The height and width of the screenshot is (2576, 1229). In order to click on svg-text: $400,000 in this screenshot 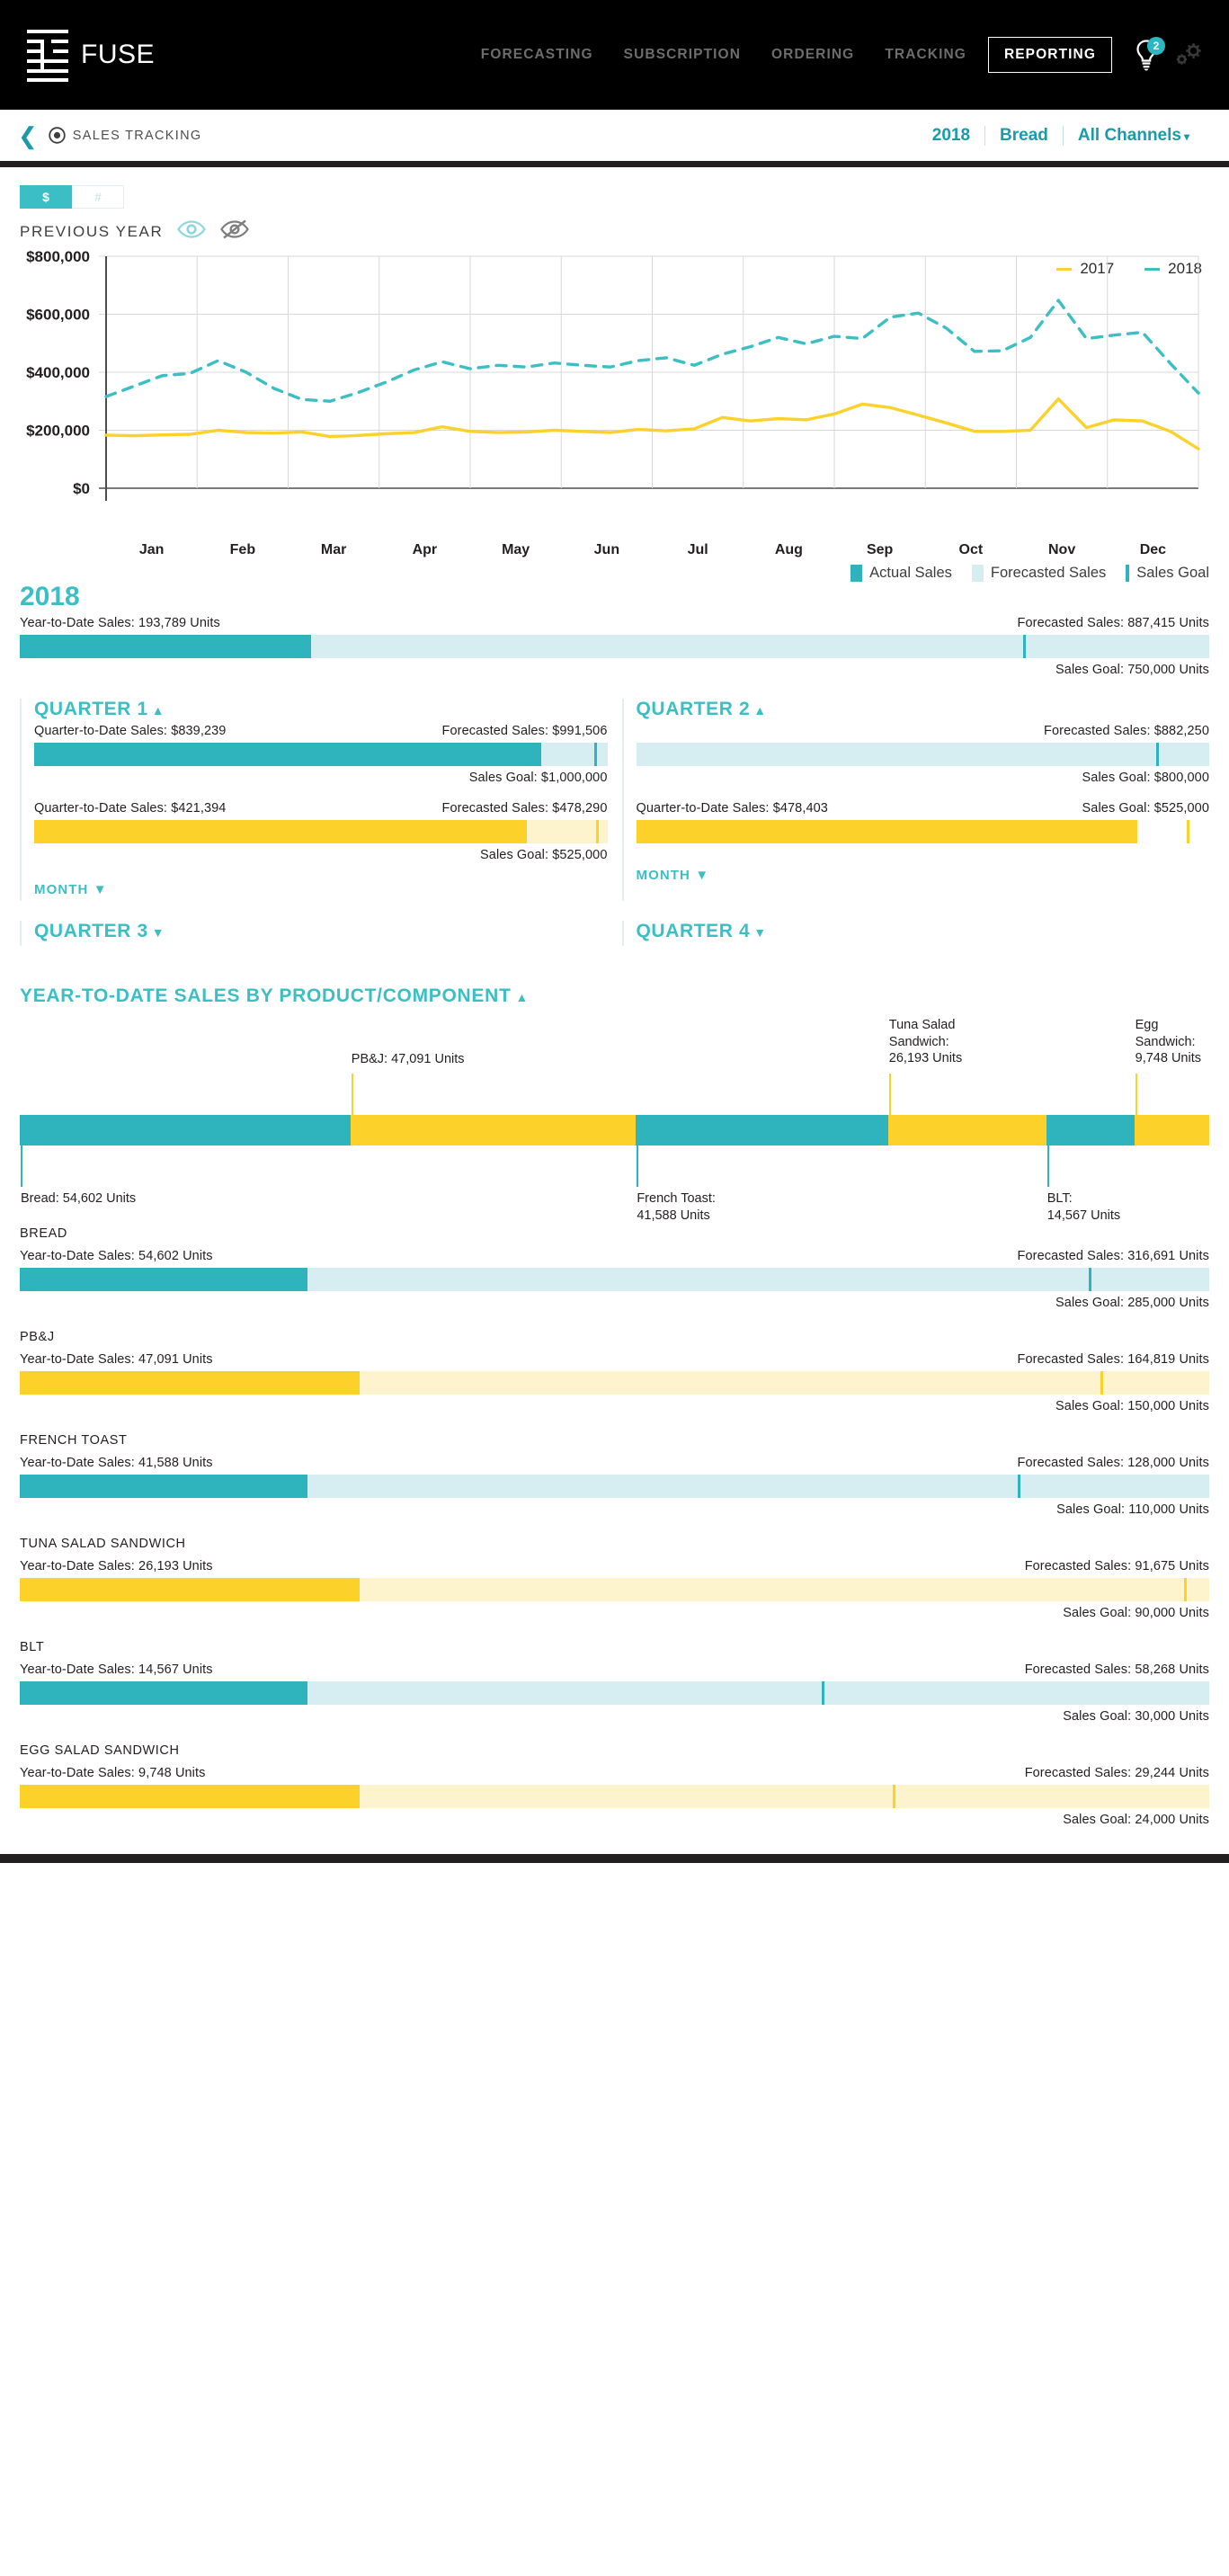, I will do `click(58, 373)`.